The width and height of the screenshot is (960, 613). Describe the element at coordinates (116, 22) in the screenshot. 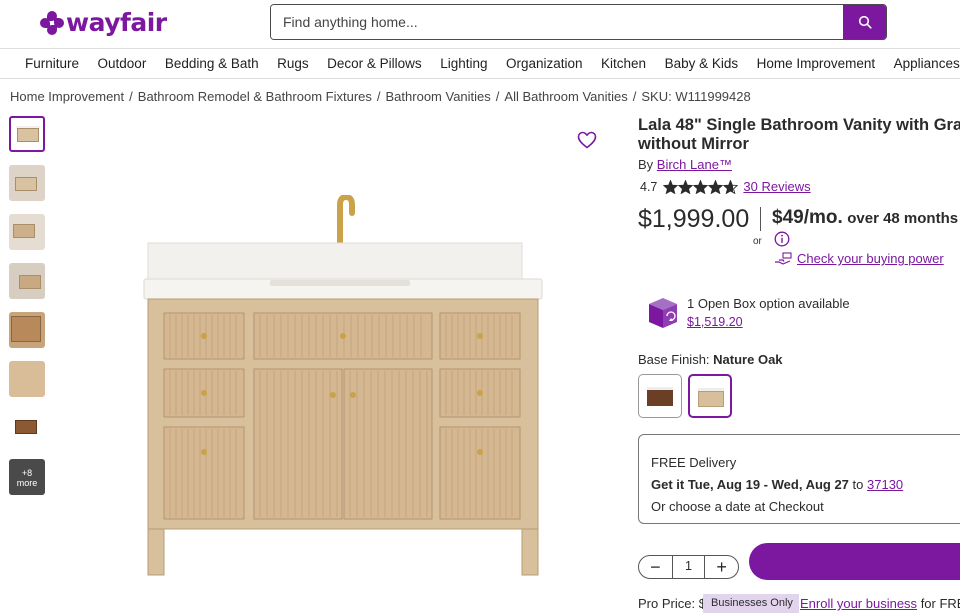

I see `logo-text: wayfair` at that location.